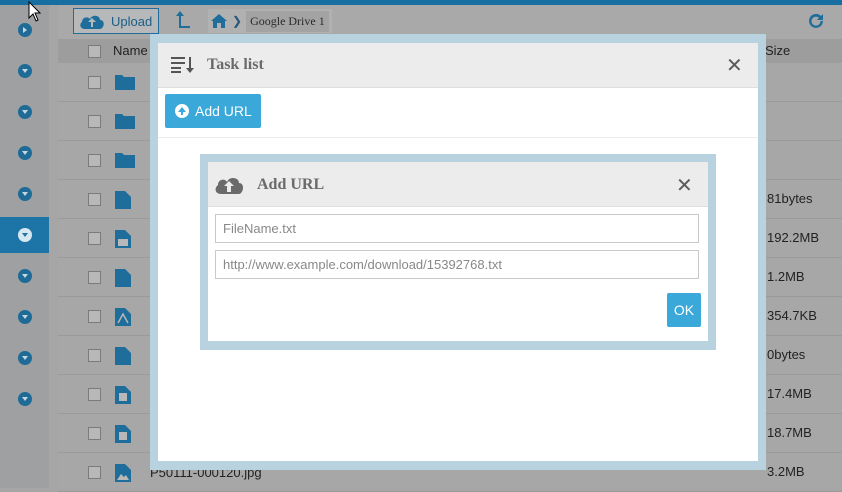 The height and width of the screenshot is (492, 842). Describe the element at coordinates (458, 65) in the screenshot. I see `task-list-header: Task list ✕` at that location.